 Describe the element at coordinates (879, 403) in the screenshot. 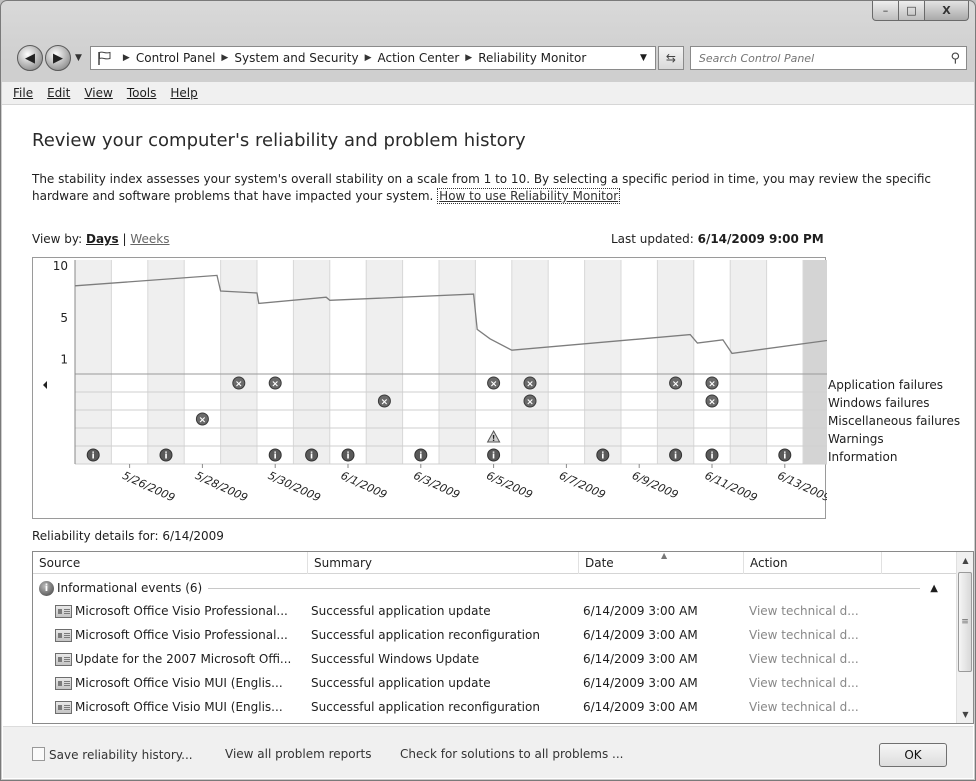

I see `legend-windows-failures: Windows failures` at that location.